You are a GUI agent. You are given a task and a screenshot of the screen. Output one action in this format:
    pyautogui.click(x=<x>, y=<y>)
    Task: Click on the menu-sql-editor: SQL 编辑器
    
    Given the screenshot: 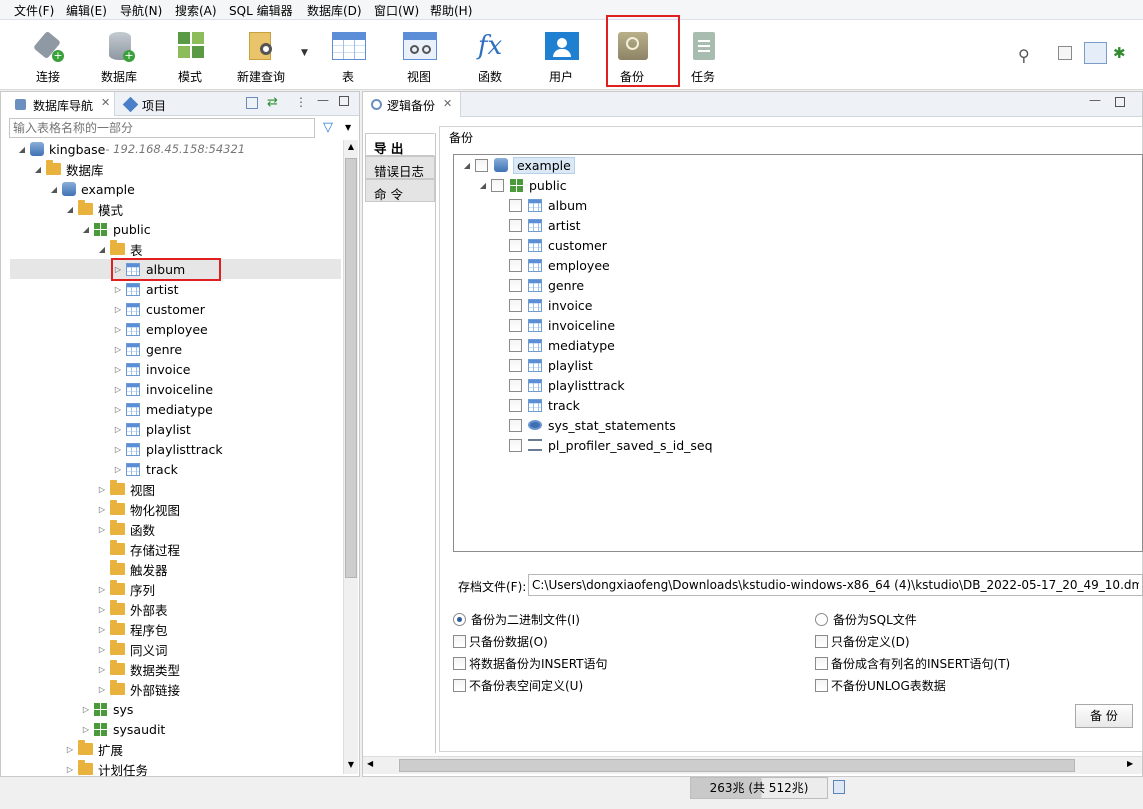 What is the action you would take?
    pyautogui.click(x=261, y=10)
    